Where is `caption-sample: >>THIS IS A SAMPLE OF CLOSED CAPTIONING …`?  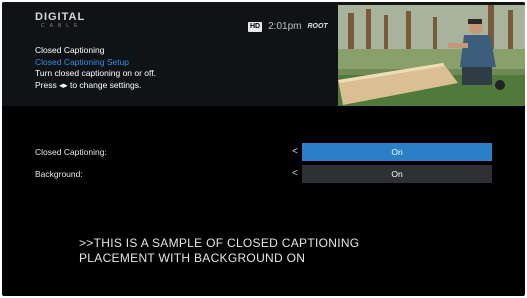 caption-sample: >>THIS IS A SAMPLE OF CLOSED CAPTIONING … is located at coordinates (219, 251).